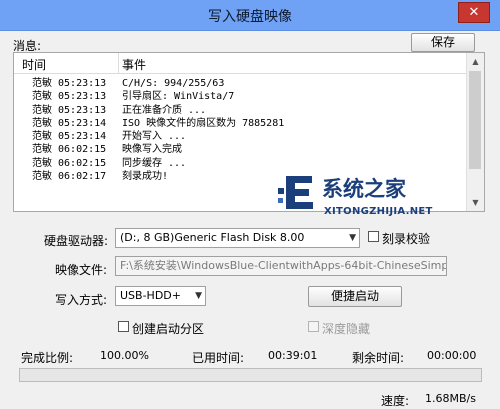  Describe the element at coordinates (212, 237) in the screenshot. I see `disk-drive-value: (D:, 8 GB)Generic Flash Disk 8.00` at that location.